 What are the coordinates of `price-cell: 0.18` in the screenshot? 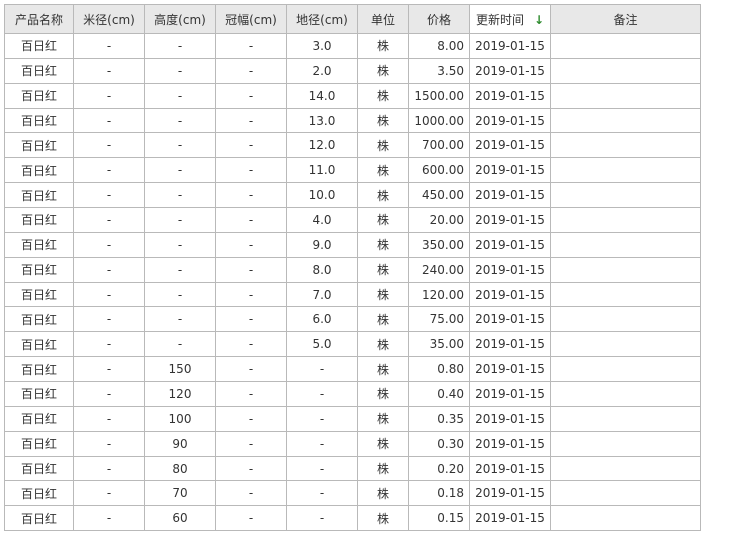 It's located at (439, 493).